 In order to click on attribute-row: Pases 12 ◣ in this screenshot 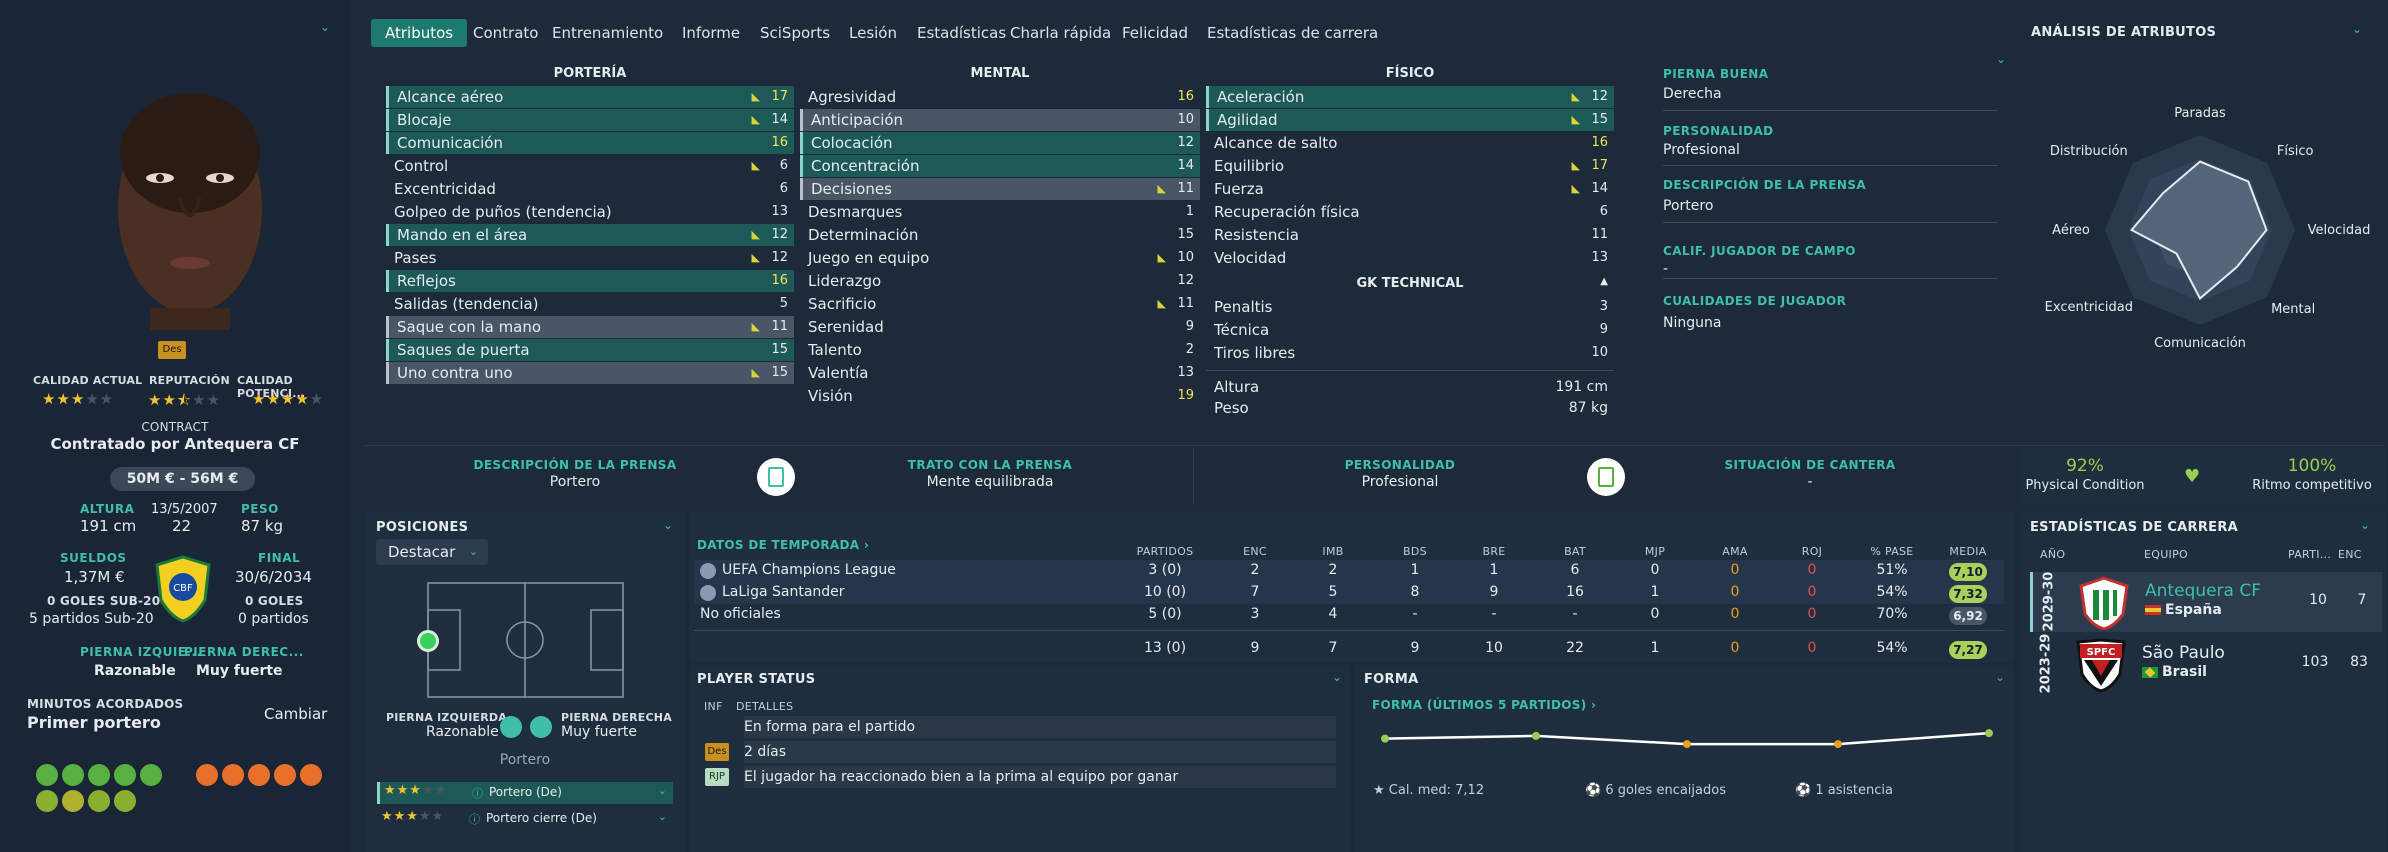, I will do `click(590, 258)`.